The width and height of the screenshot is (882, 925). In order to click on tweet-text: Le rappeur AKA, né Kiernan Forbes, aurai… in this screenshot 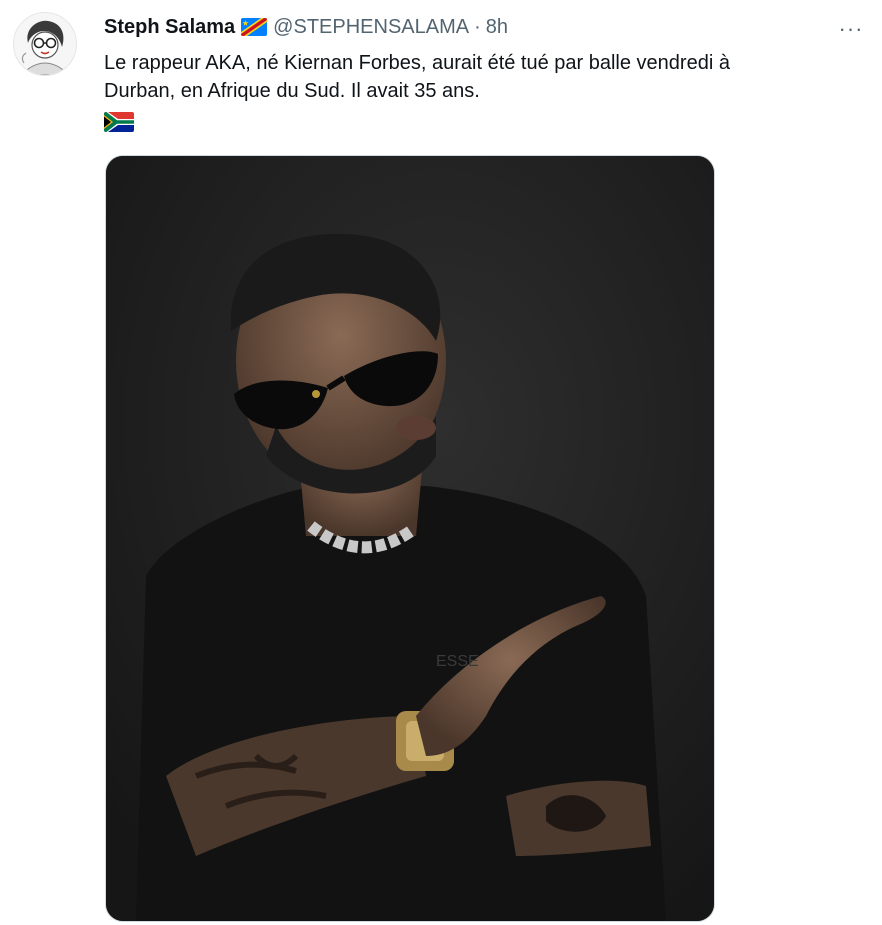, I will do `click(484, 77)`.